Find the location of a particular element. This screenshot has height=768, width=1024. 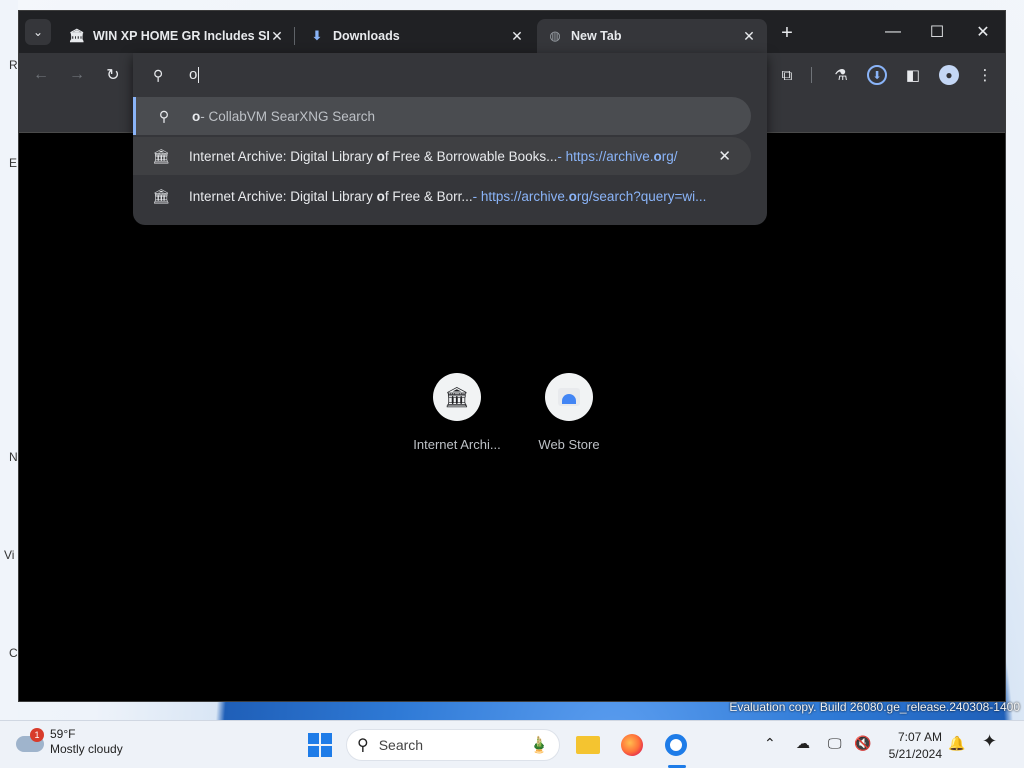

windows-logo-icon is located at coordinates (320, 745).